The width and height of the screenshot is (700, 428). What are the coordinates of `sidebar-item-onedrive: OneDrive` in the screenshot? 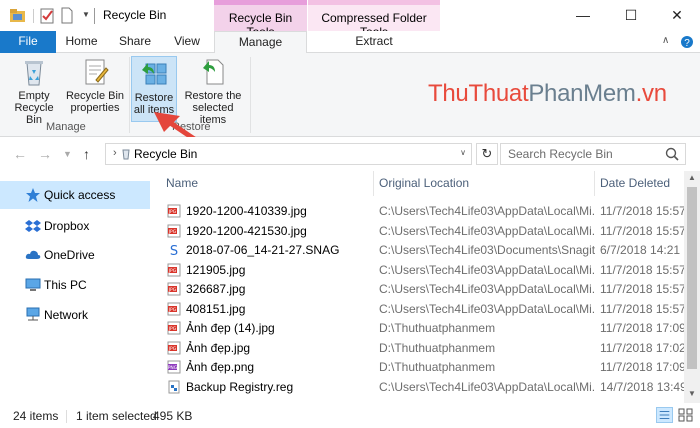 It's located at (75, 255).